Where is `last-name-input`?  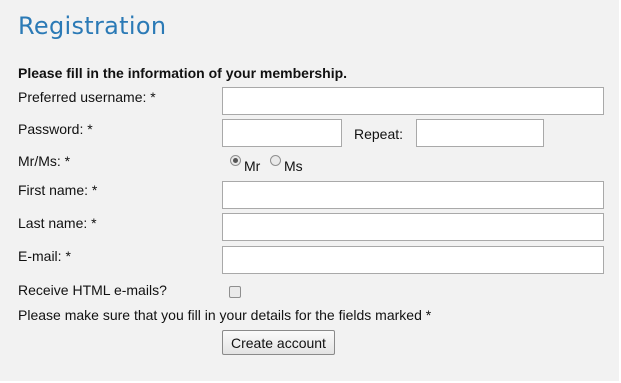 last-name-input is located at coordinates (413, 227).